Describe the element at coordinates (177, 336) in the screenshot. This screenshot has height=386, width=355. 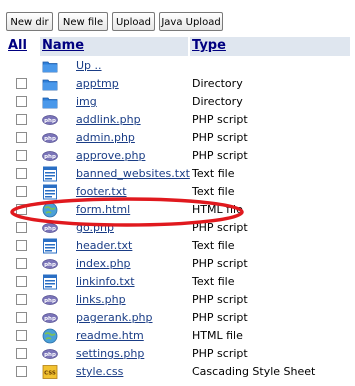
I see `file-row: readme.htm HTML file` at that location.